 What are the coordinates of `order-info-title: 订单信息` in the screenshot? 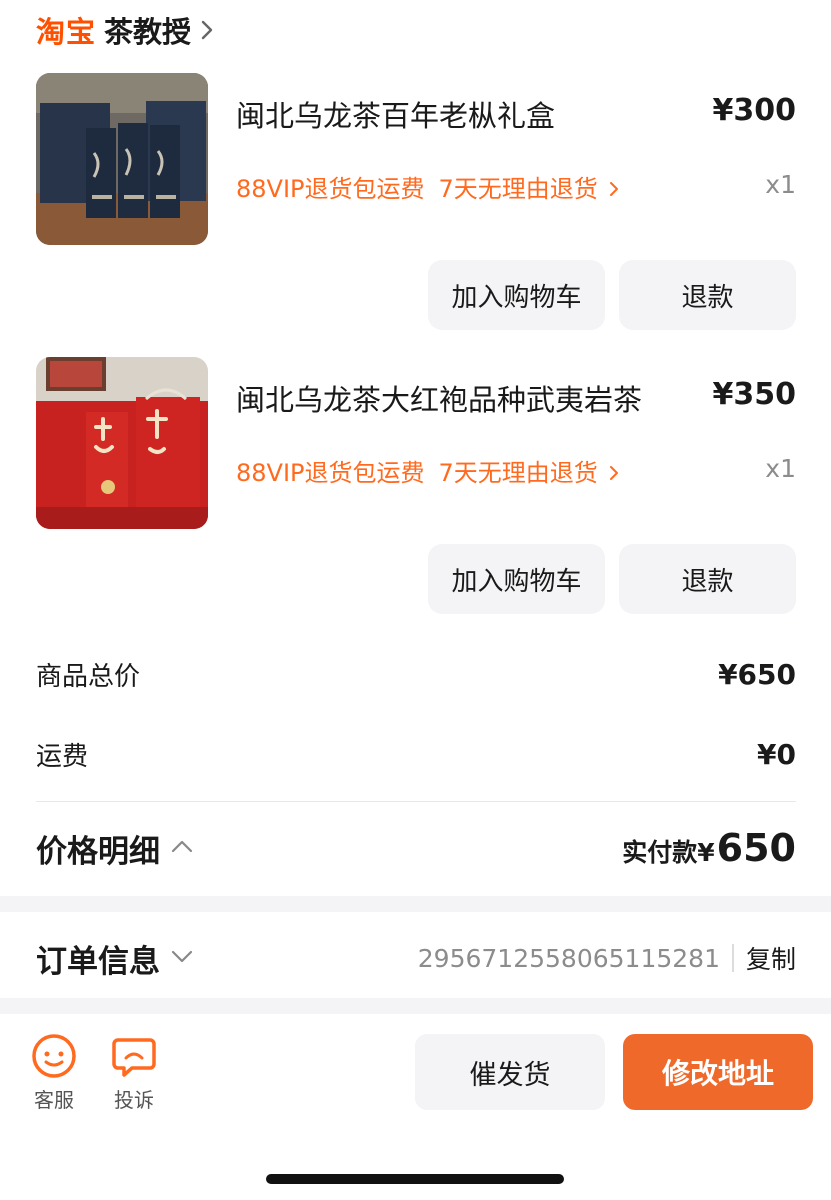 It's located at (98, 961).